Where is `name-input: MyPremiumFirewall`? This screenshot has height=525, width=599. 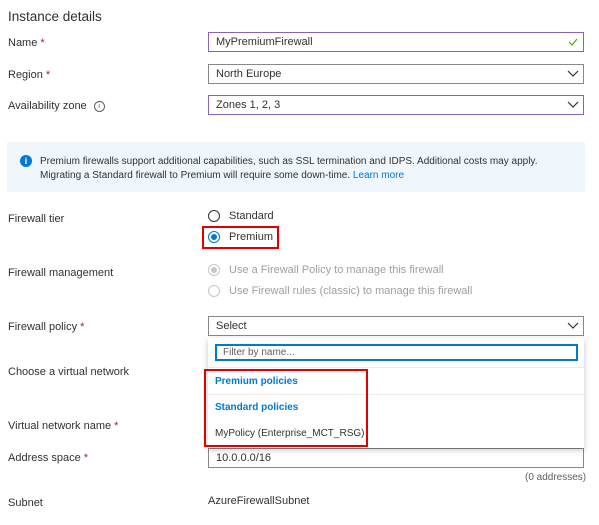
name-input: MyPremiumFirewall is located at coordinates (396, 42).